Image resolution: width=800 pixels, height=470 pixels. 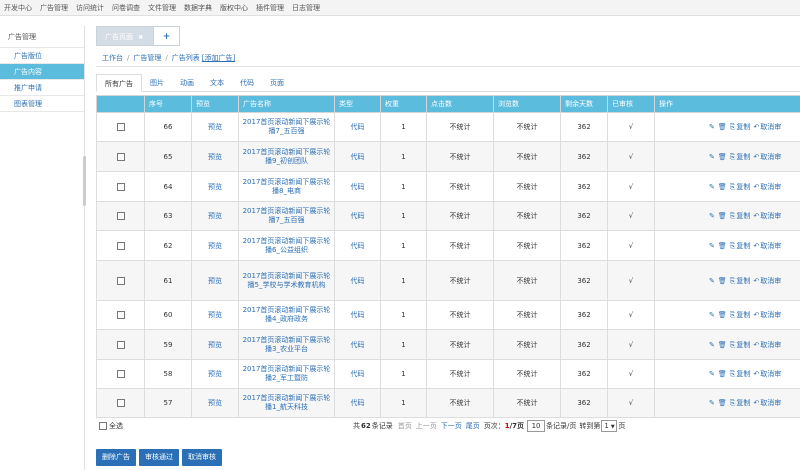 I want to click on topnav-files: 文件管理, so click(x=162, y=8).